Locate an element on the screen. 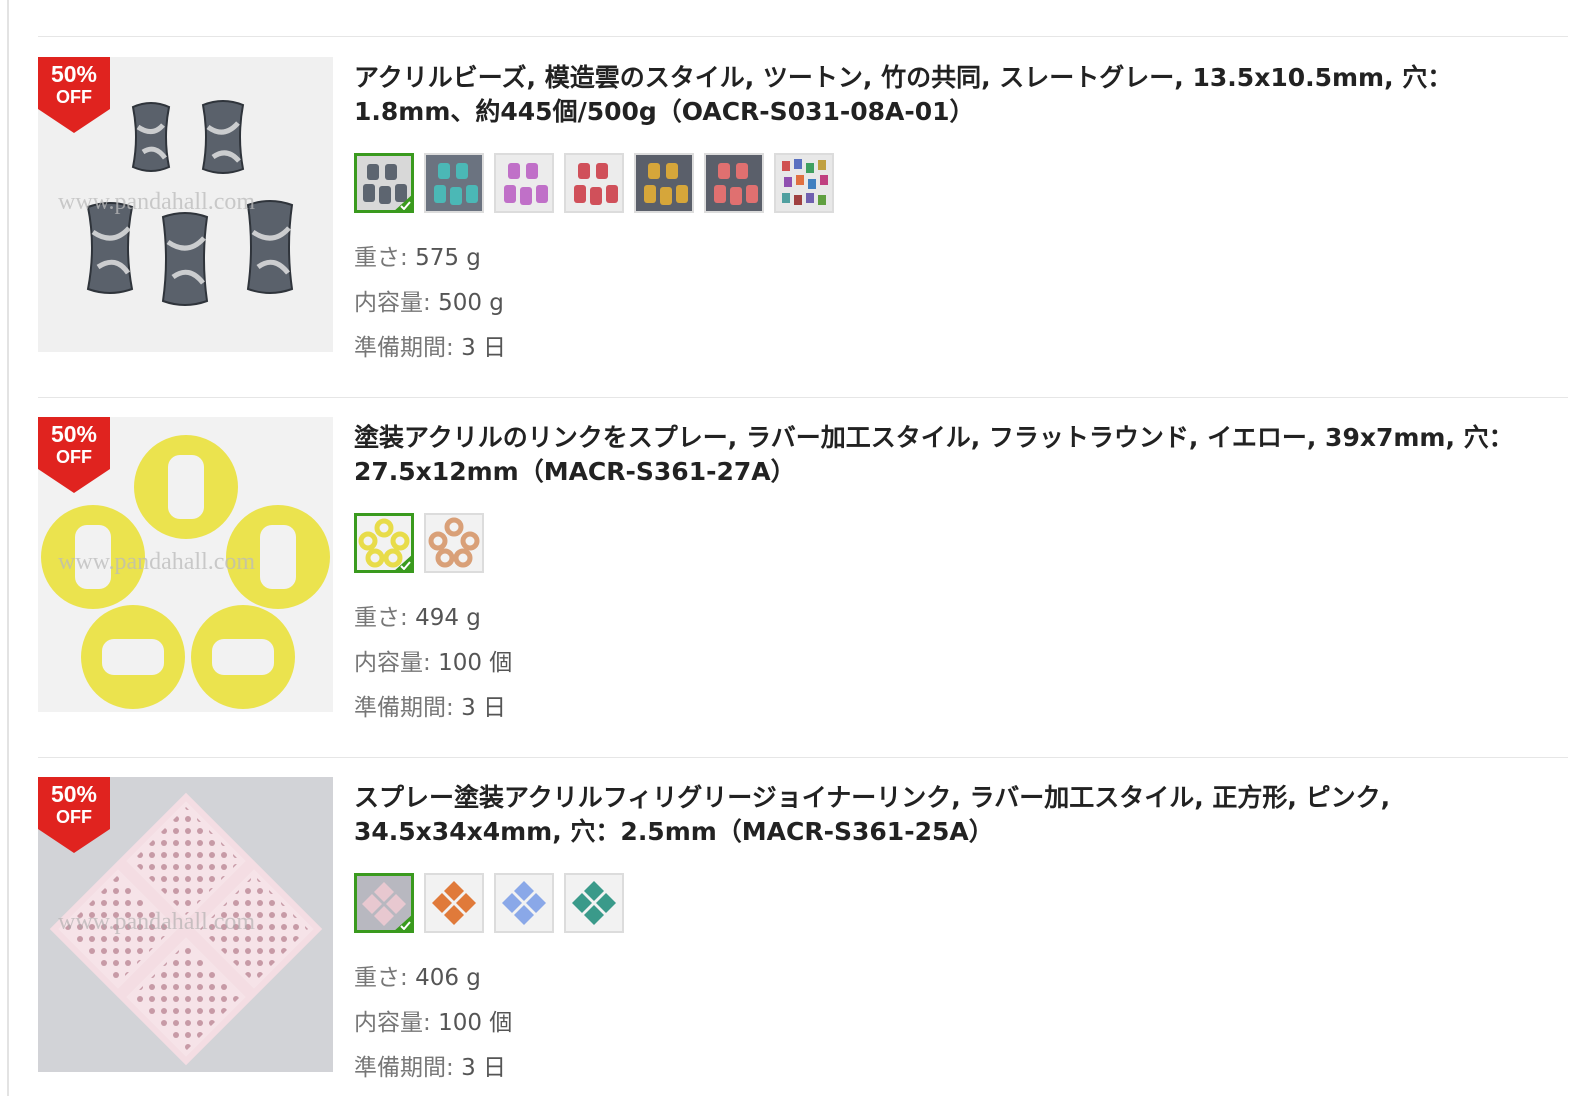 This screenshot has width=1592, height=1117. capacity-row: 内容量: 500 g is located at coordinates (429, 303).